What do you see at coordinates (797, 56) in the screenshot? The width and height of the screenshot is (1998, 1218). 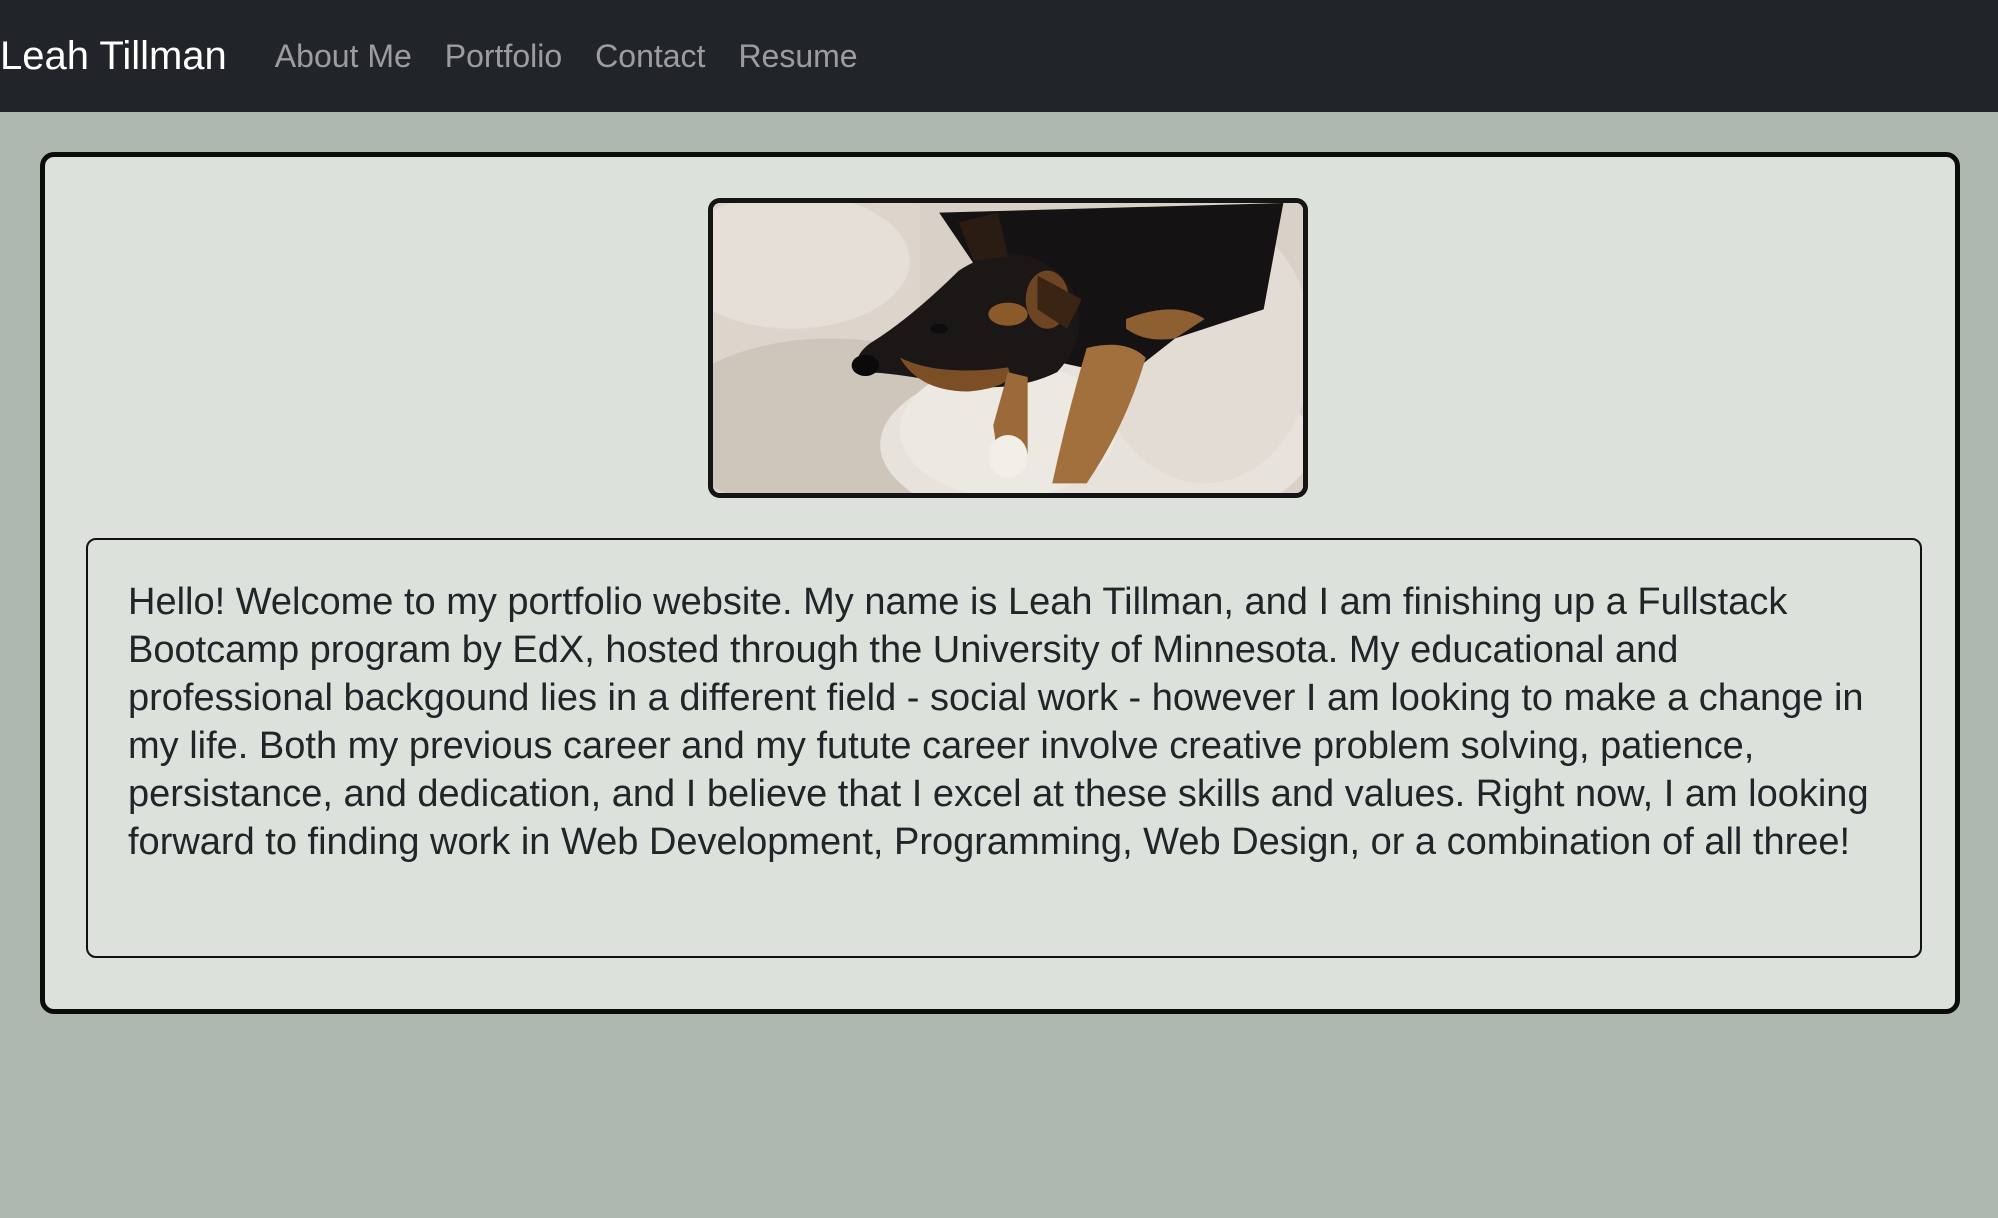 I see `nav-link-resume: Resume` at bounding box center [797, 56].